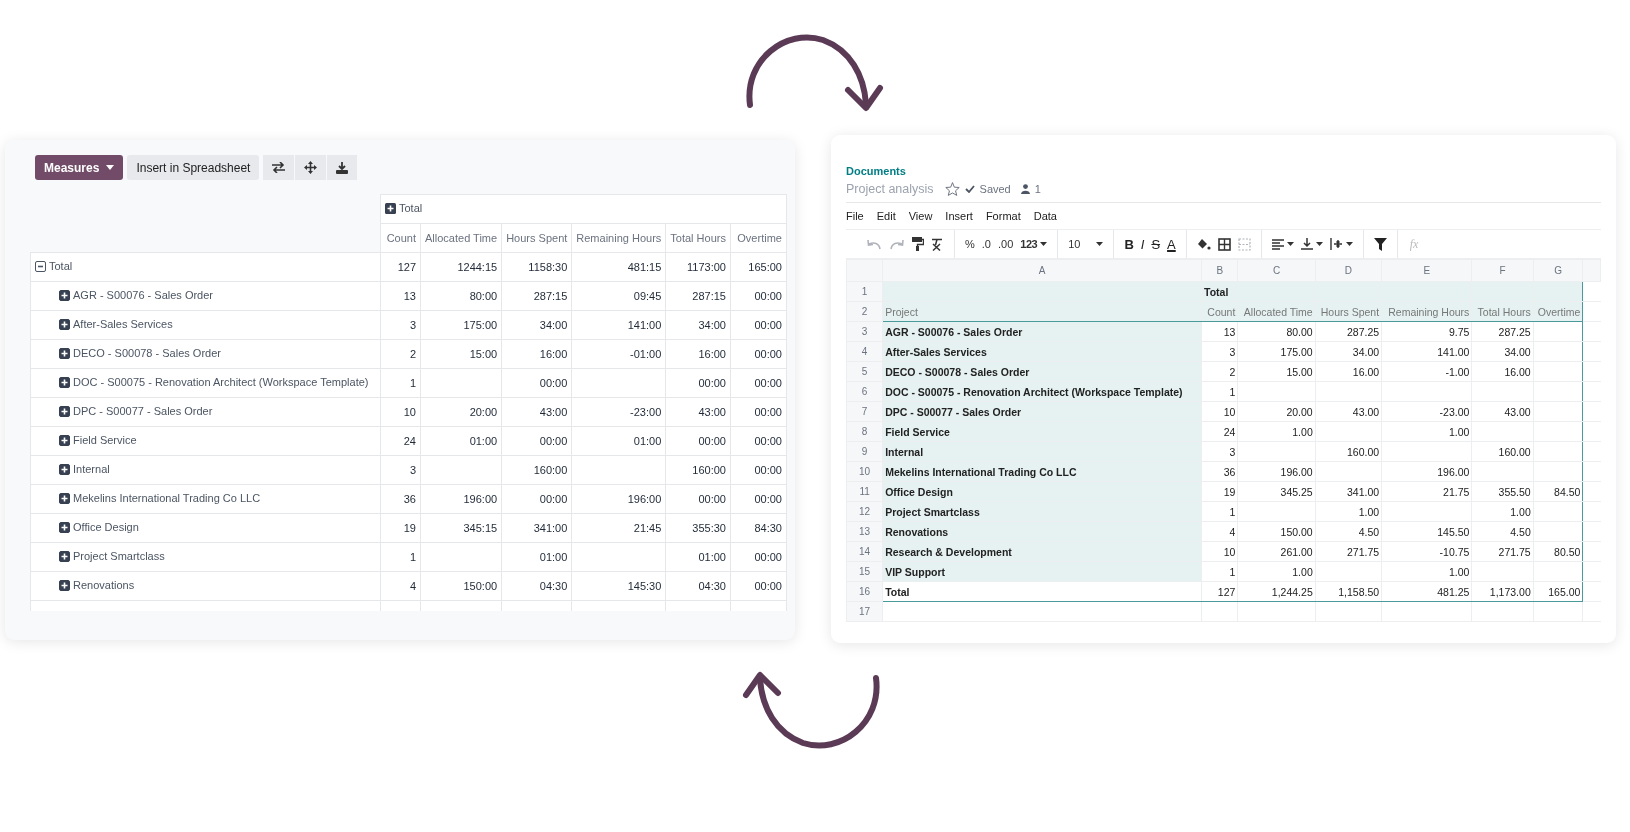 Image resolution: width=1630 pixels, height=832 pixels. I want to click on row-number: 11, so click(864, 491).